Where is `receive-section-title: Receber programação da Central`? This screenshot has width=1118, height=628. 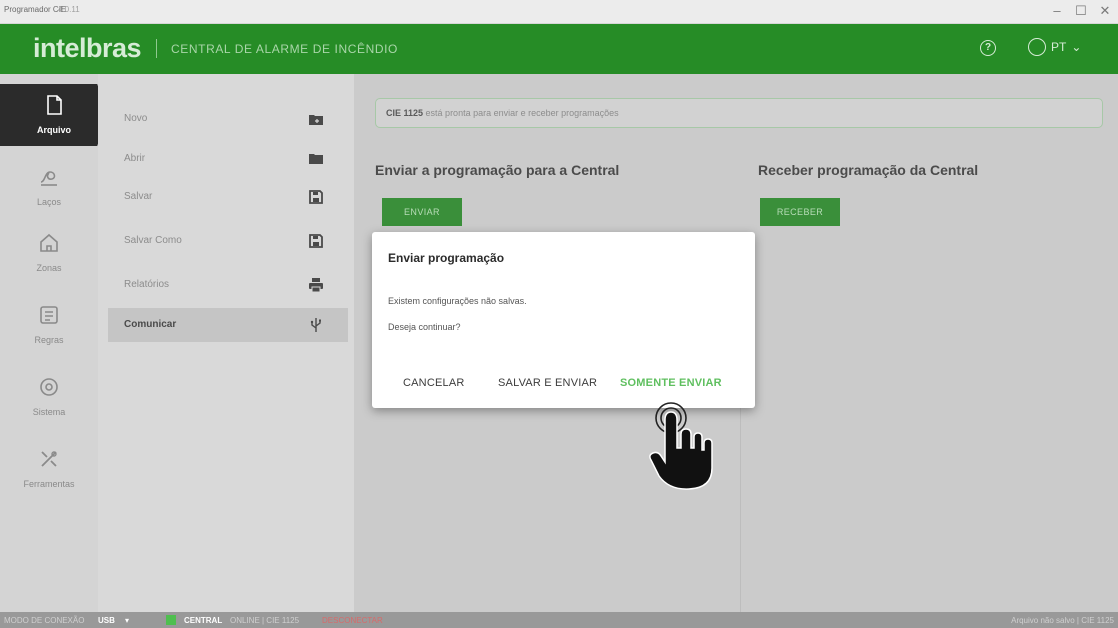
receive-section-title: Receber programação da Central is located at coordinates (868, 170).